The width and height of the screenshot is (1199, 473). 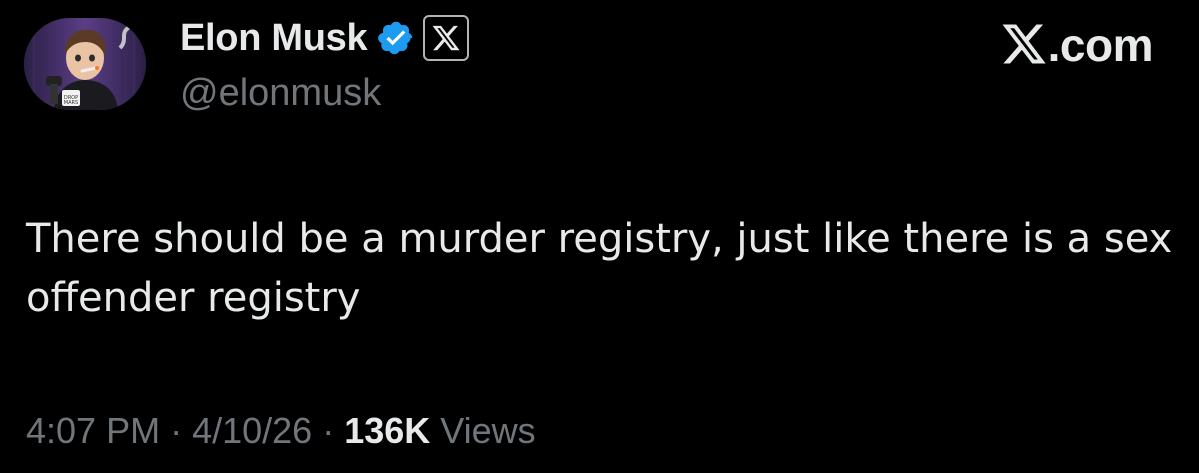 I want to click on tweet-time: 4:07 PM, so click(x=93, y=430).